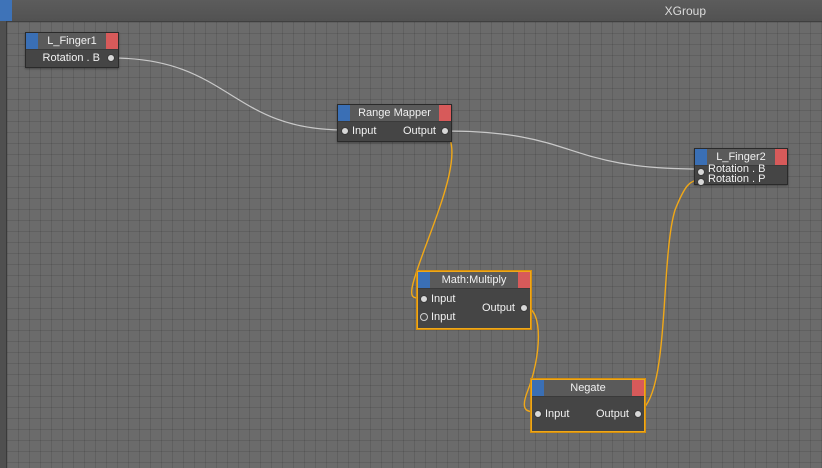 This screenshot has width=822, height=468. What do you see at coordinates (394, 113) in the screenshot?
I see `node-title: Range Mapper` at bounding box center [394, 113].